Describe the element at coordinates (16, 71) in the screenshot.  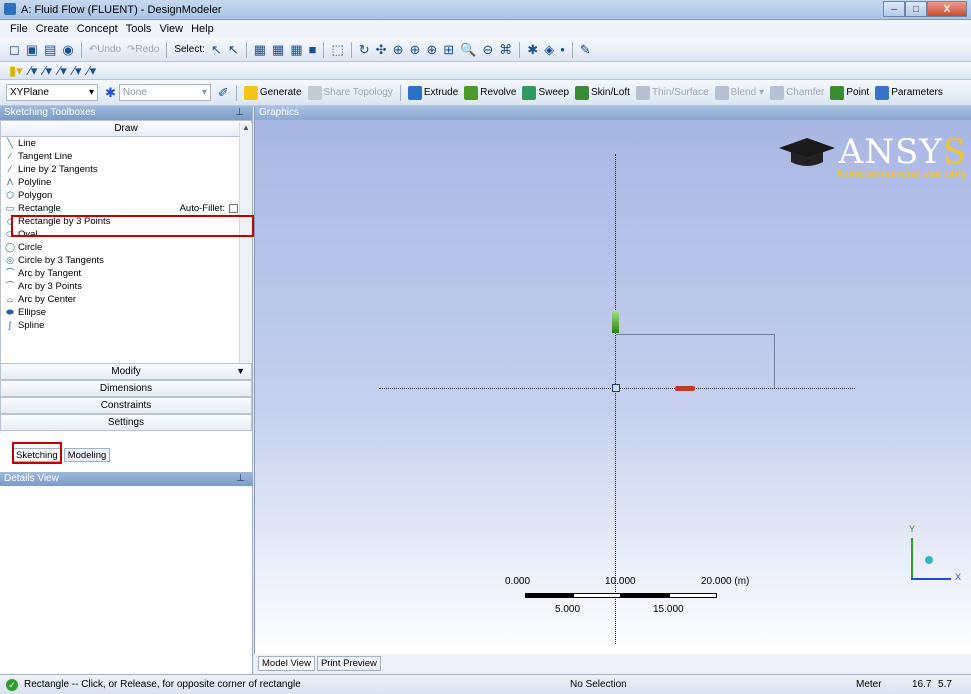
I see `display-mode-icon: ▮▾` at that location.